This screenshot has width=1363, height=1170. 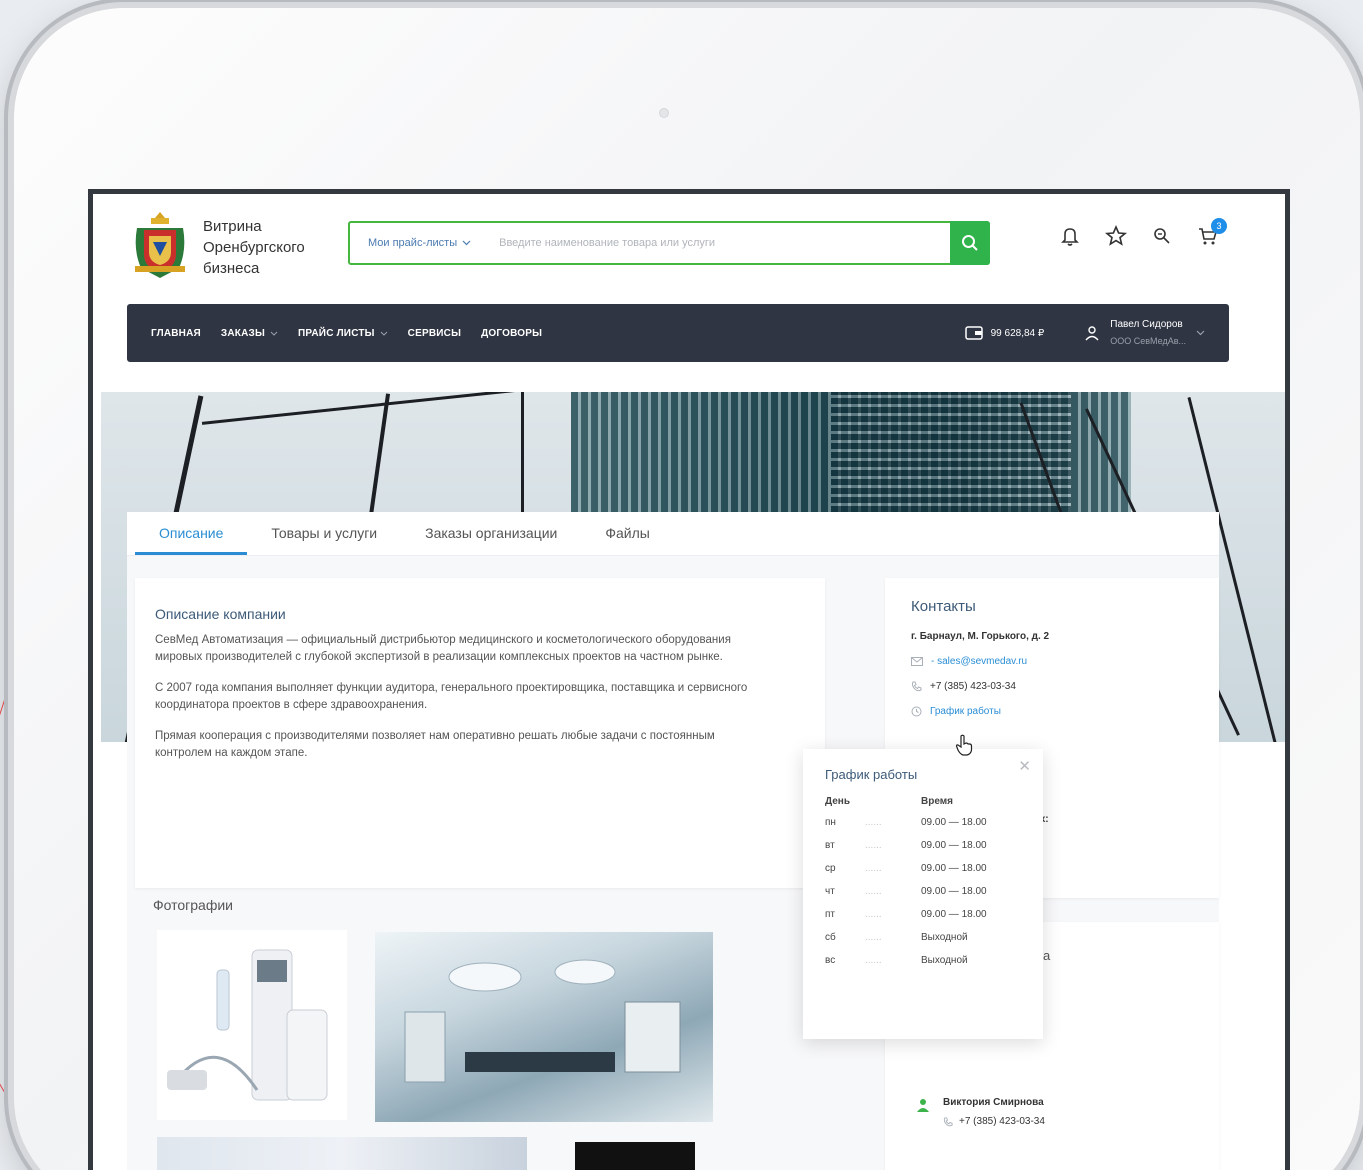 I want to click on search-input, so click(x=719, y=243).